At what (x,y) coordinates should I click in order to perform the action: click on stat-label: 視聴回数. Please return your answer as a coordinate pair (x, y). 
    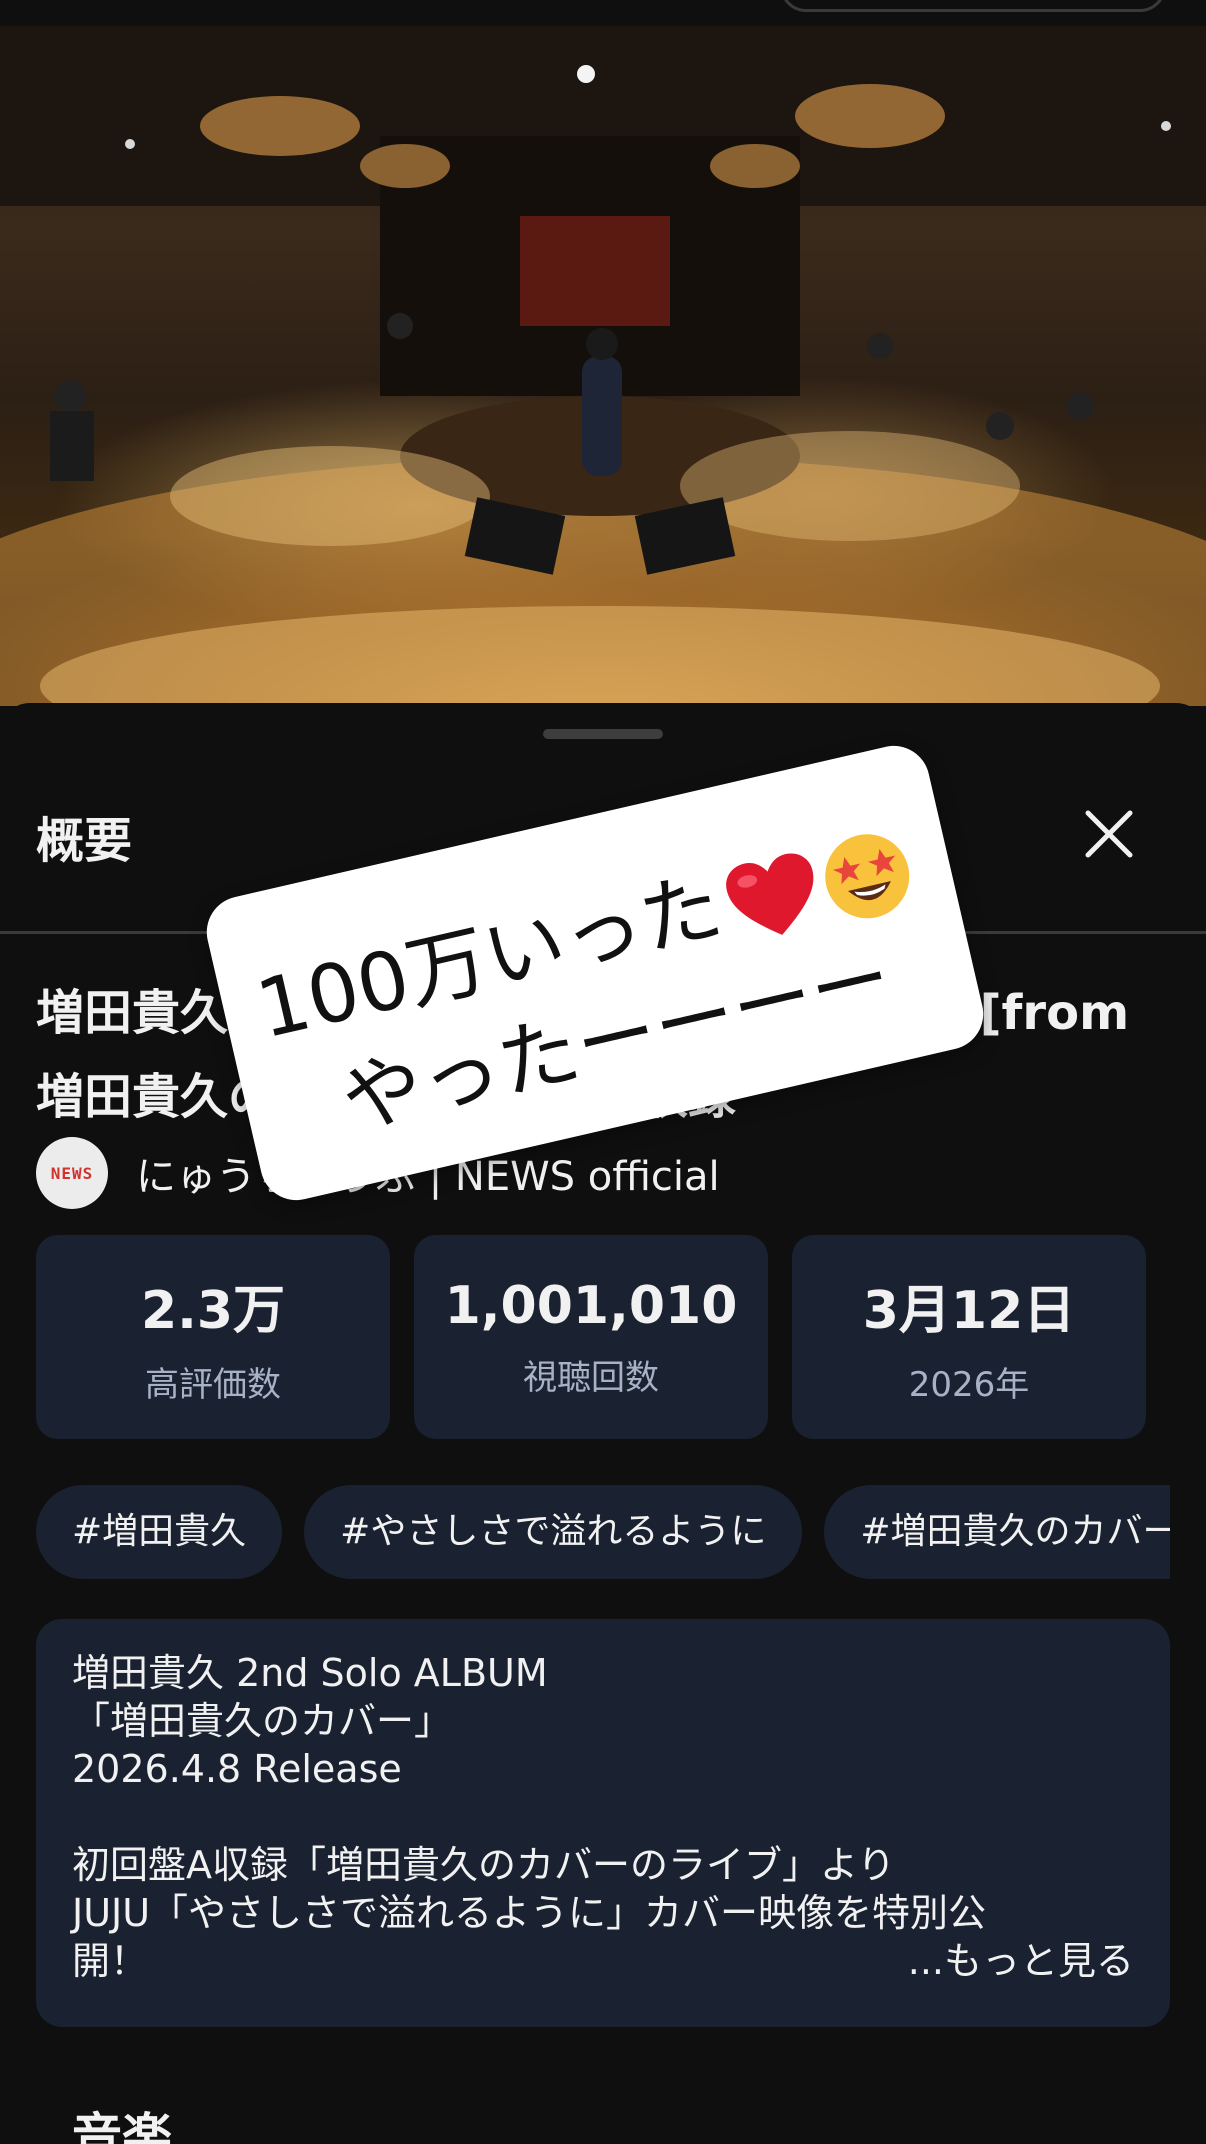
    Looking at the image, I should click on (591, 1377).